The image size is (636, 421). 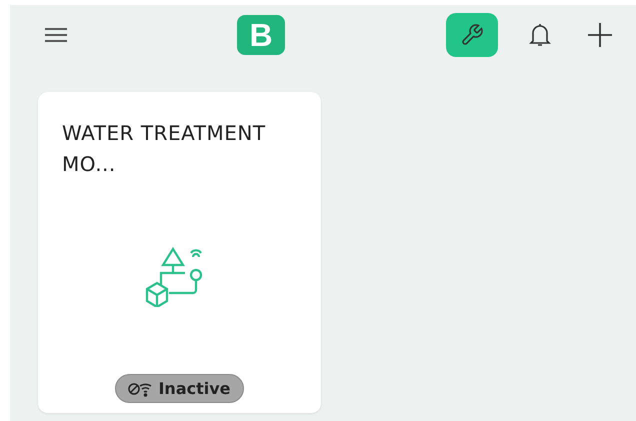 I want to click on wrench-icon, so click(x=472, y=35).